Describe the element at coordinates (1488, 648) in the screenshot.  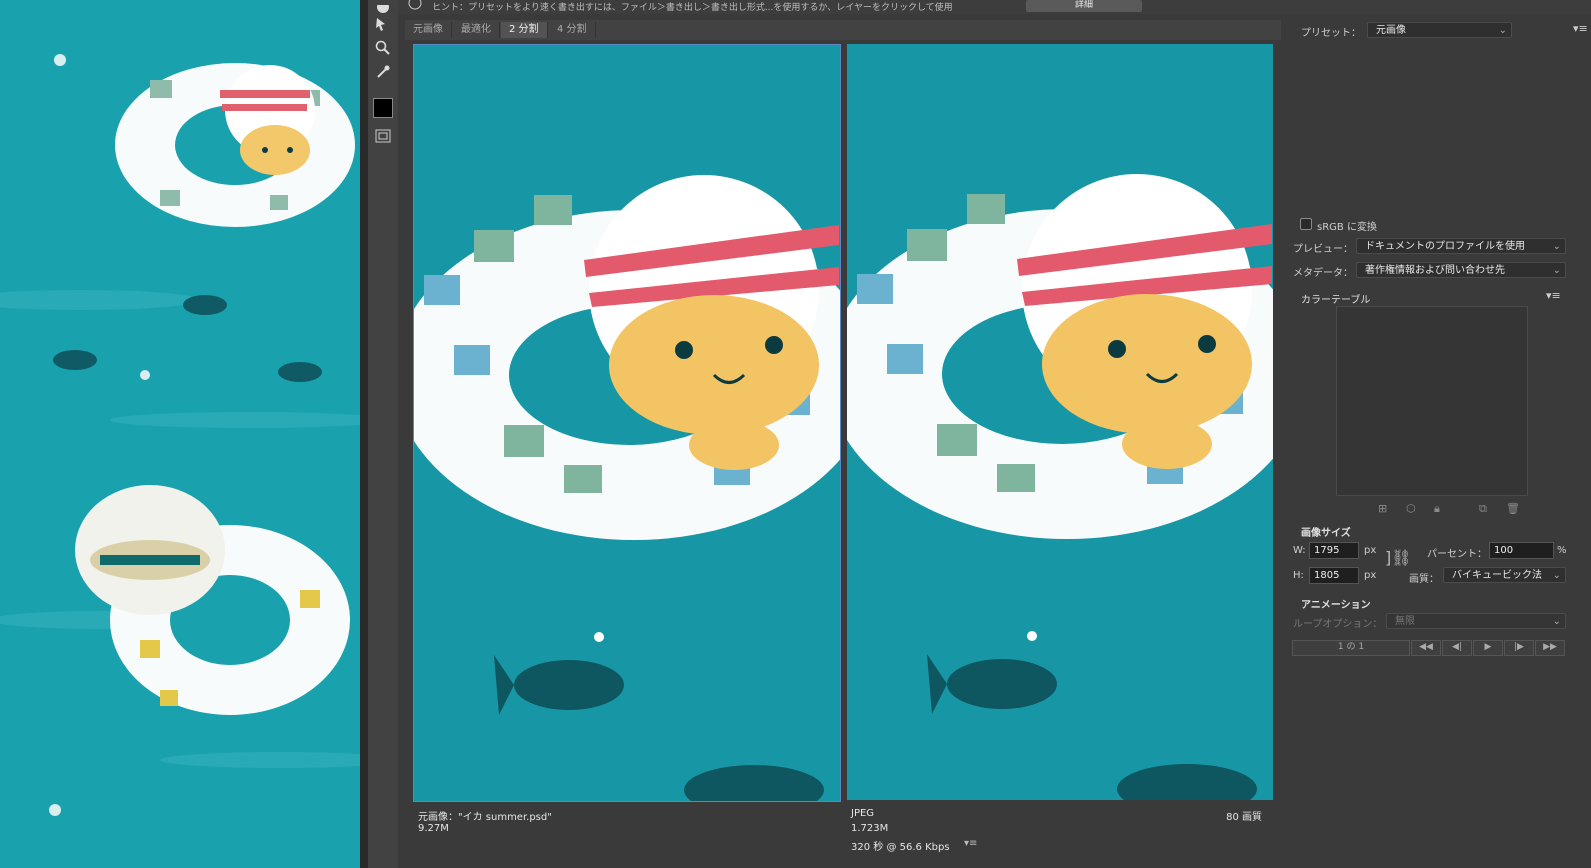
I see `play-button: ▶` at that location.